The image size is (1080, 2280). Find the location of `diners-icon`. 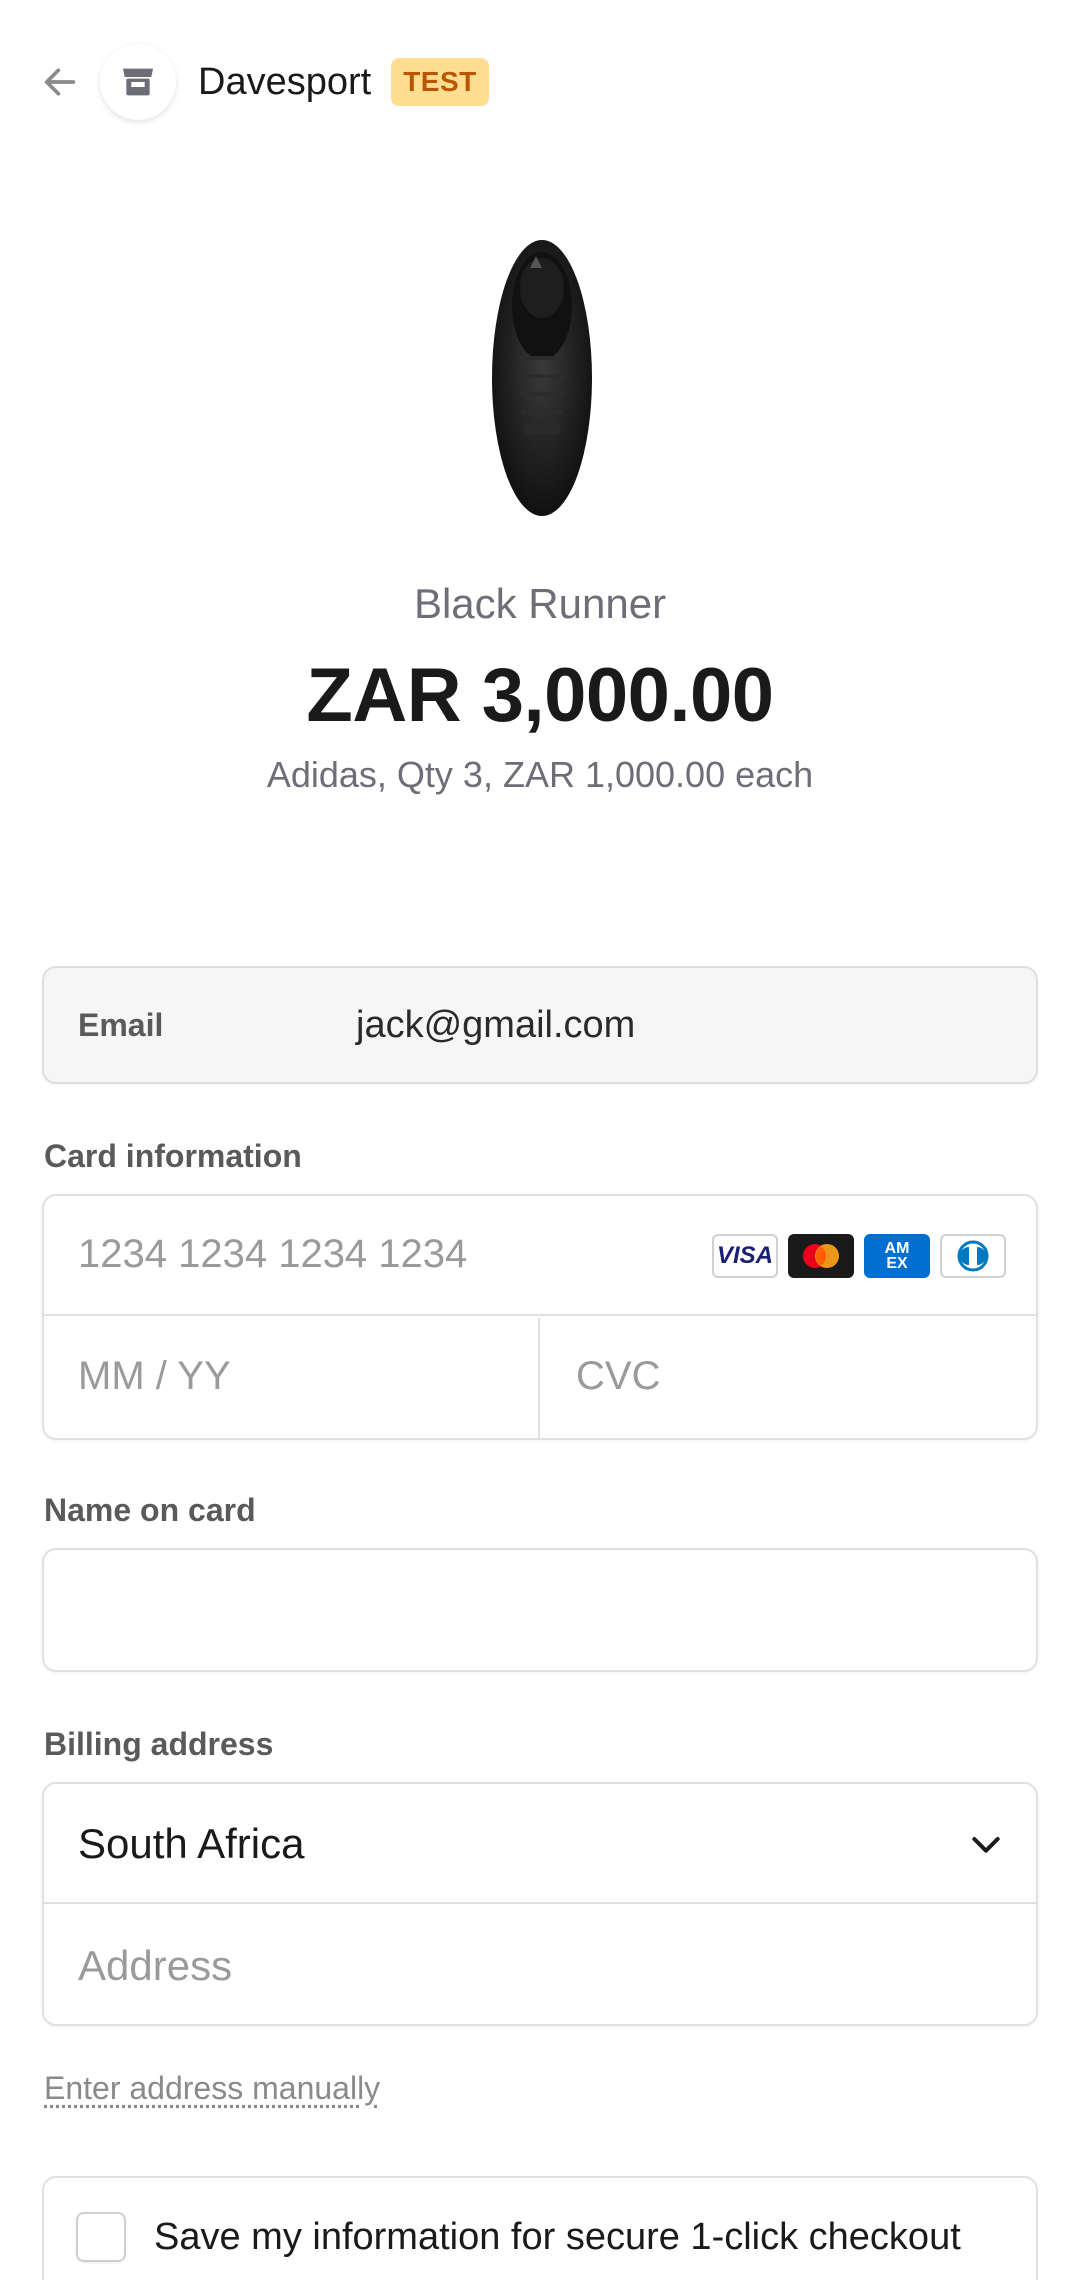

diners-icon is located at coordinates (973, 1256).